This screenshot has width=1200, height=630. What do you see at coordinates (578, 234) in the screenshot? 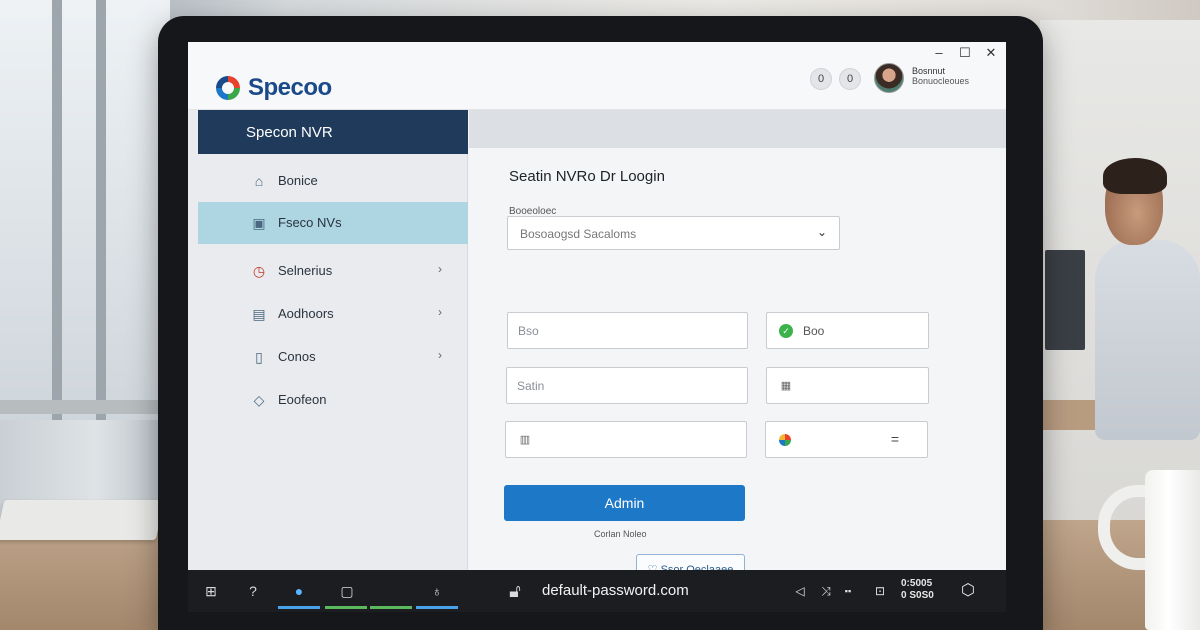
I see `select-value: Bosoaogsd Sacaloms` at bounding box center [578, 234].